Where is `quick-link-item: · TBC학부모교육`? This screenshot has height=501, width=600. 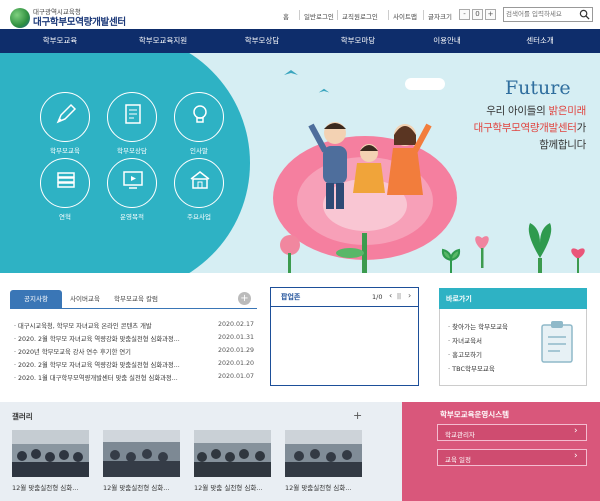
quick-link-item: · TBC학부모교육 is located at coordinates (471, 368).